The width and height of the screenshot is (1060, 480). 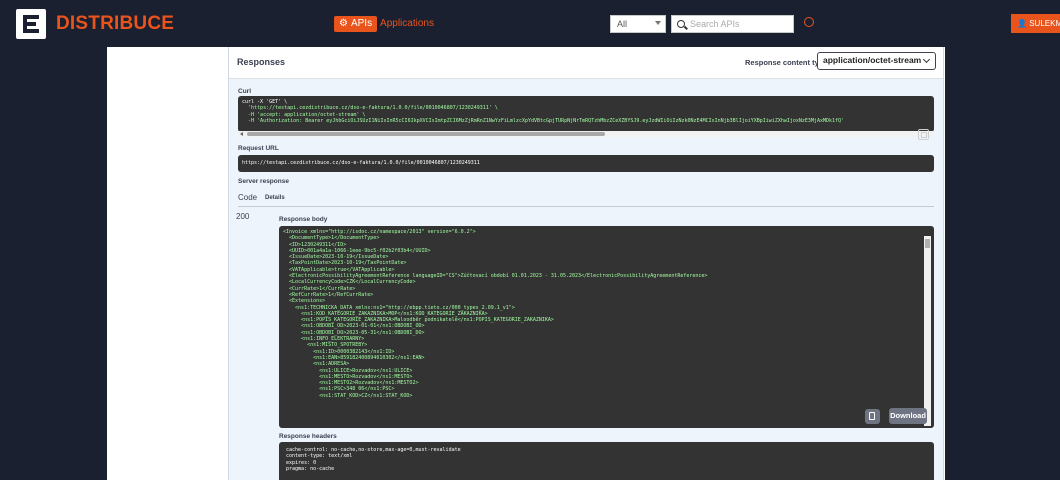 What do you see at coordinates (343, 23) in the screenshot?
I see `gear-icon: ⚙` at bounding box center [343, 23].